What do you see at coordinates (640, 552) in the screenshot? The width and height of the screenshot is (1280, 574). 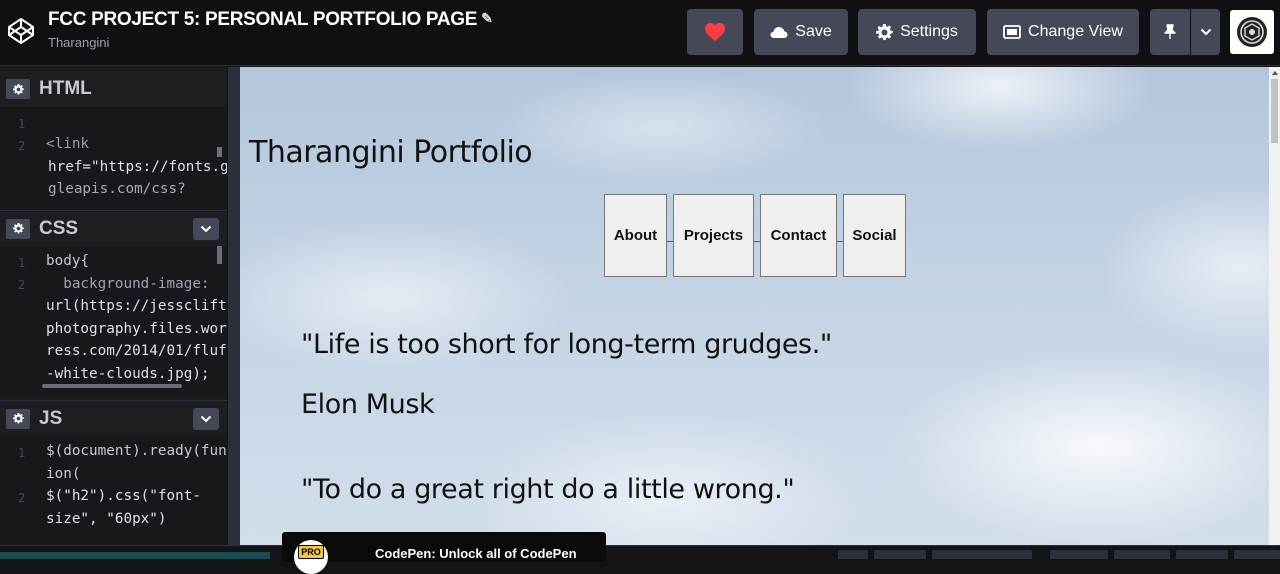 I see `bottom-bar` at bounding box center [640, 552].